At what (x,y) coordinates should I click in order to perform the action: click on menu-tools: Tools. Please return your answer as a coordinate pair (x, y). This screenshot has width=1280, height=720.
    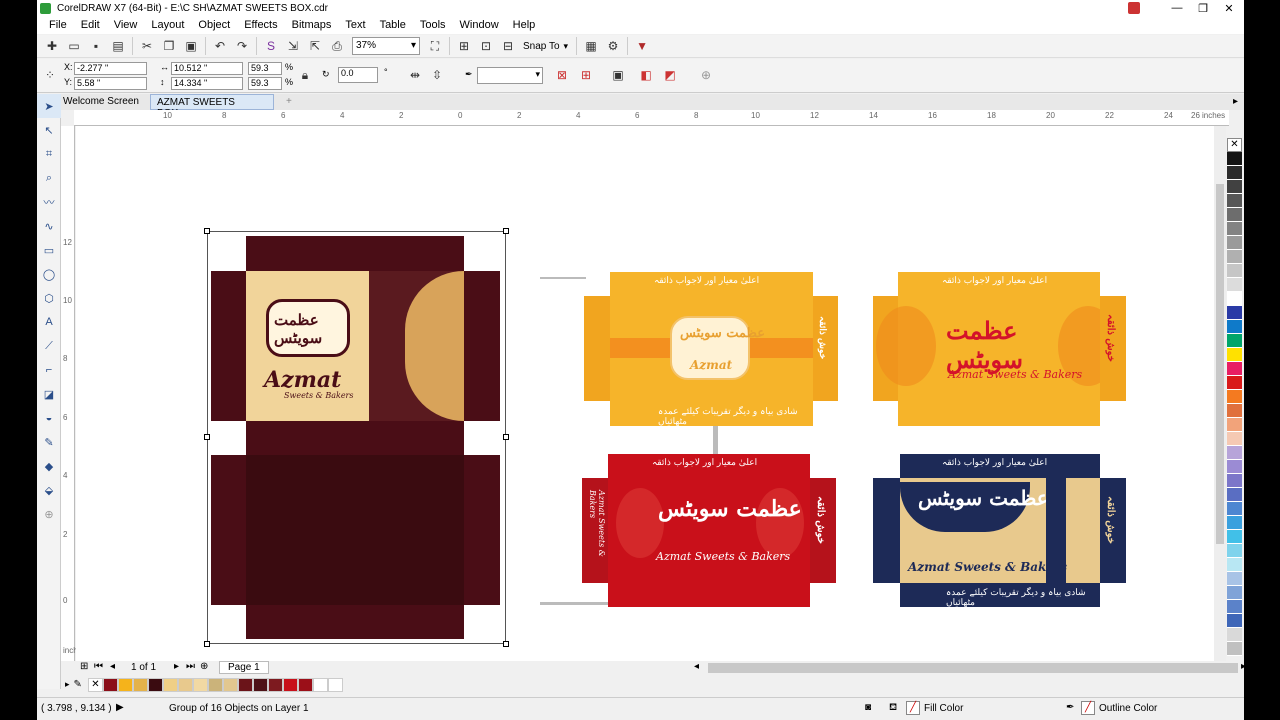
    Looking at the image, I should click on (433, 25).